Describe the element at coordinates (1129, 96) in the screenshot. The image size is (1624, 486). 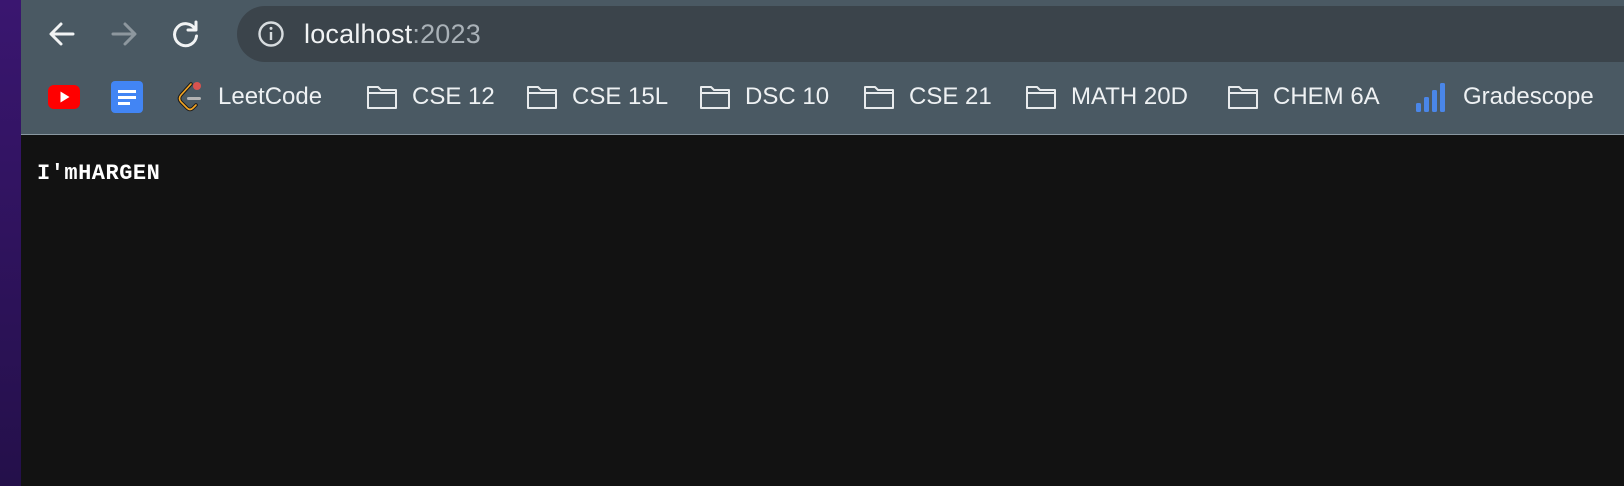
I see `bookmark-label: MATH 20D` at that location.